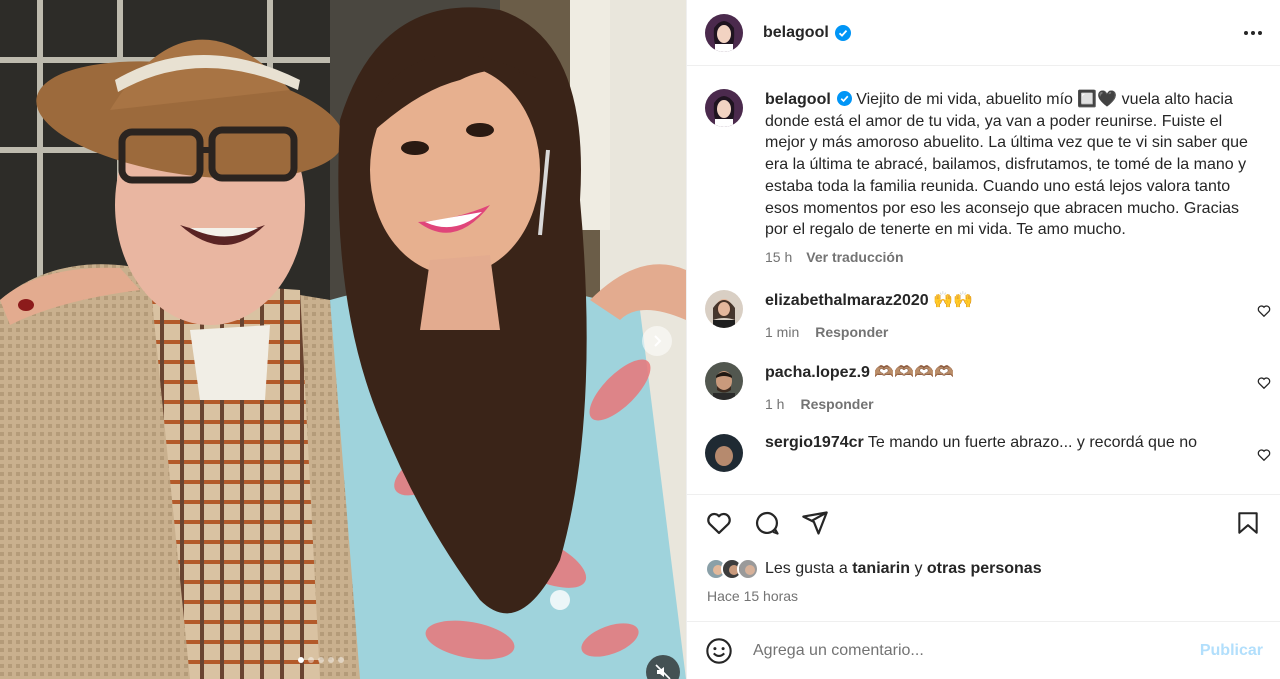 Image resolution: width=1280 pixels, height=679 pixels. Describe the element at coordinates (724, 108) in the screenshot. I see `caption-author-avatar` at that location.